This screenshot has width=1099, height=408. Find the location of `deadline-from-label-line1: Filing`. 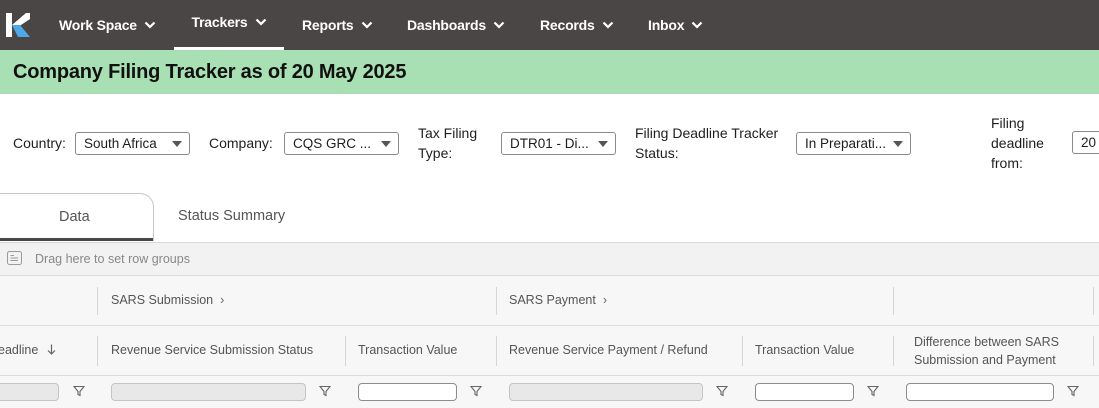

deadline-from-label-line1: Filing is located at coordinates (1008, 123).